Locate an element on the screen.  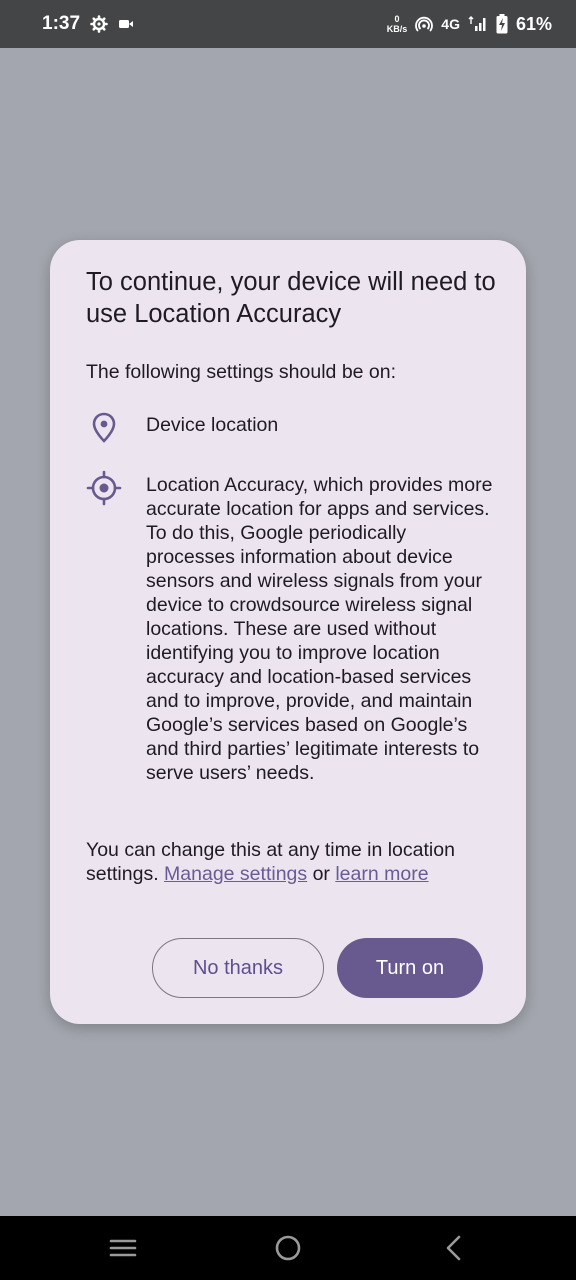
gps-target-icon is located at coordinates (104, 488).